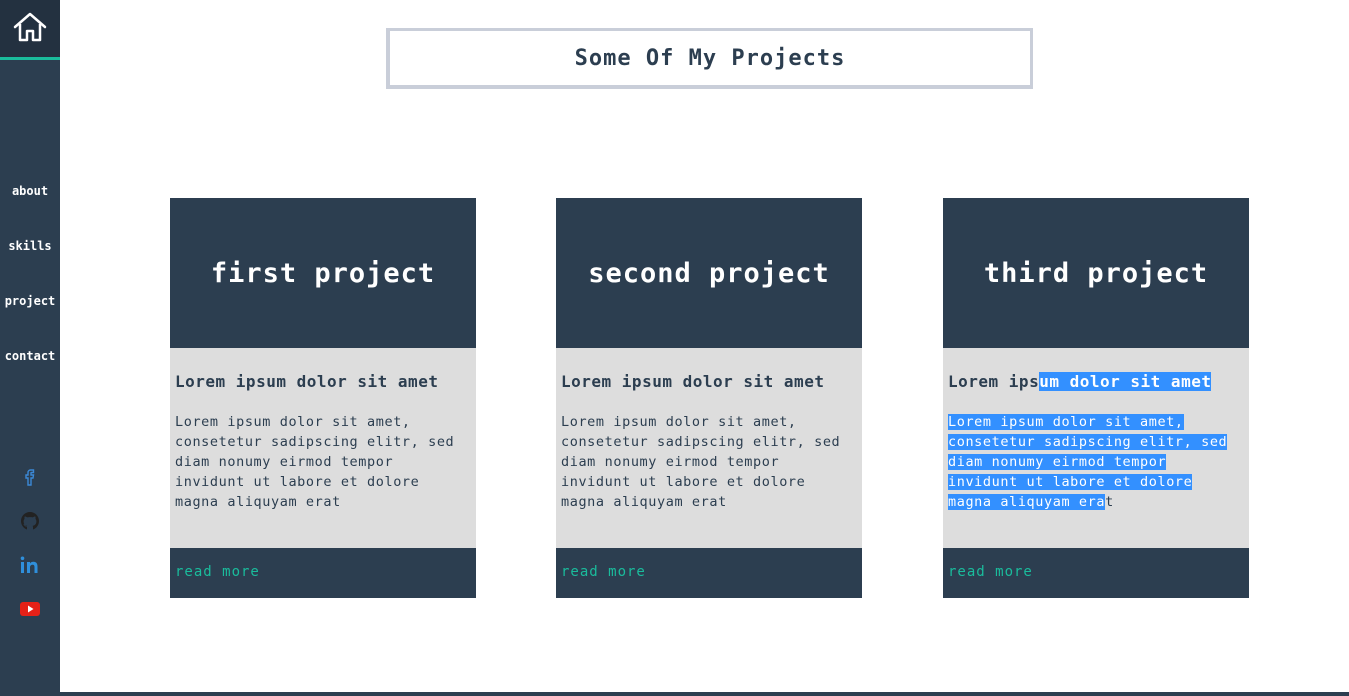 The width and height of the screenshot is (1349, 696). Describe the element at coordinates (1096, 273) in the screenshot. I see `card-title: third project` at that location.